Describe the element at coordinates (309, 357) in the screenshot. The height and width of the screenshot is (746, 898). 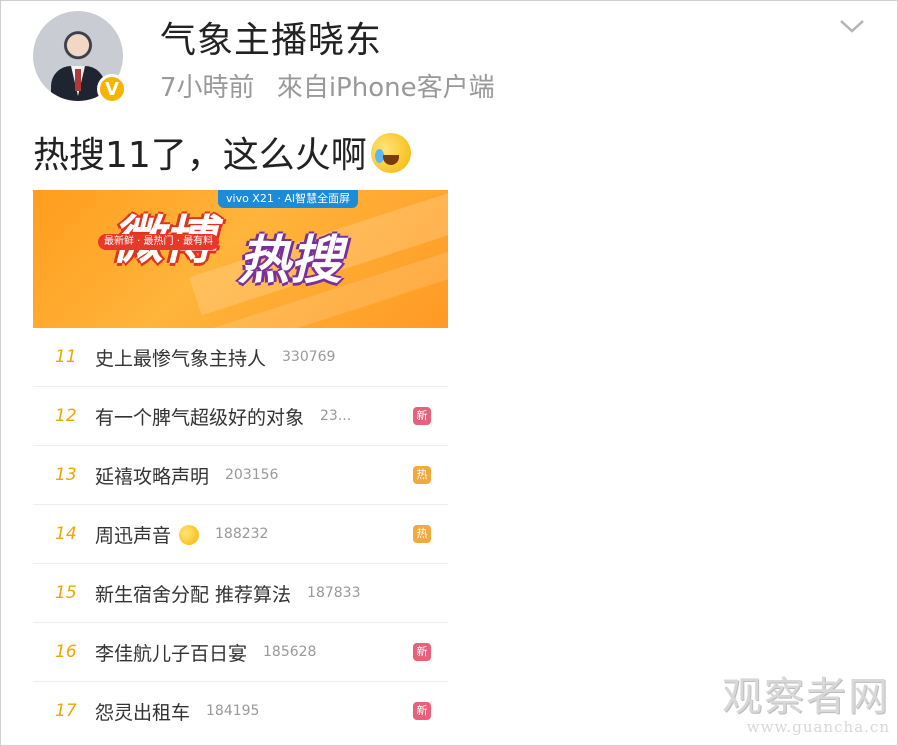
I see `hot-search-count: 330769` at that location.